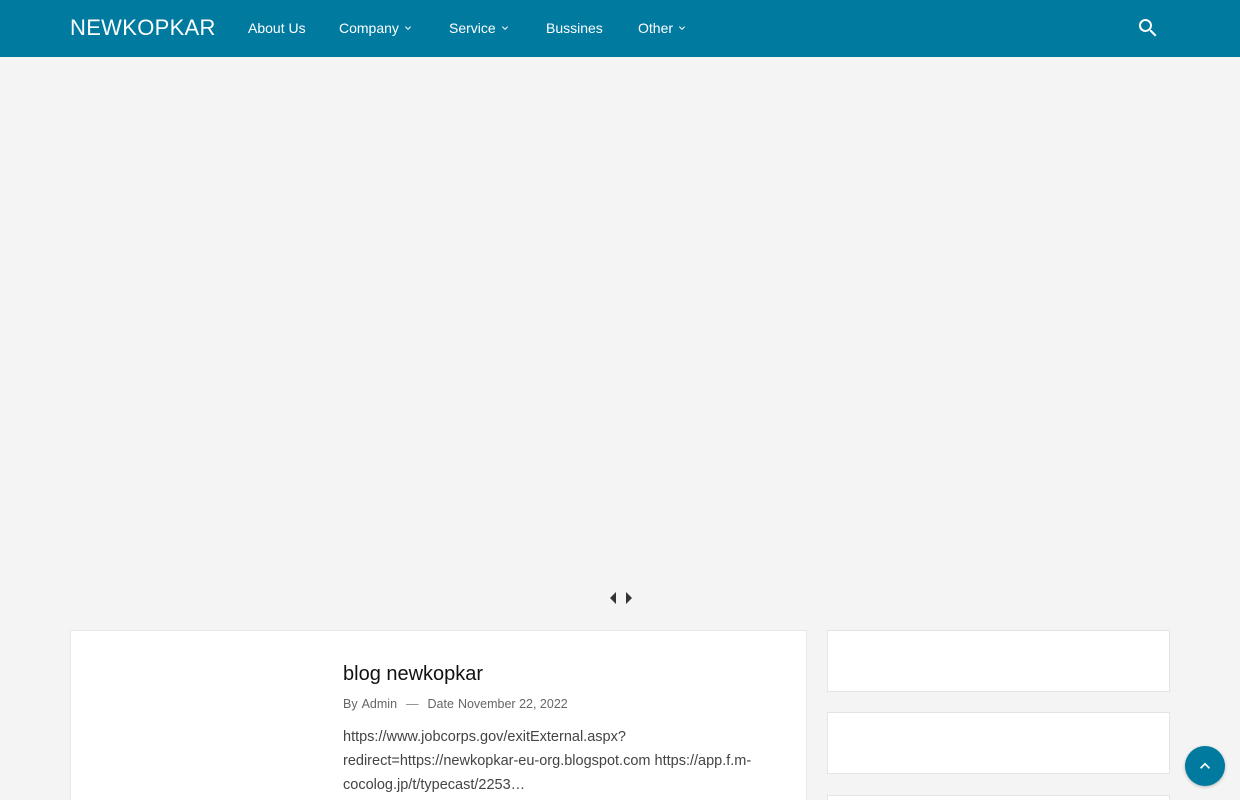 This screenshot has width=1240, height=800. I want to click on nav-item-label: Other, so click(656, 28).